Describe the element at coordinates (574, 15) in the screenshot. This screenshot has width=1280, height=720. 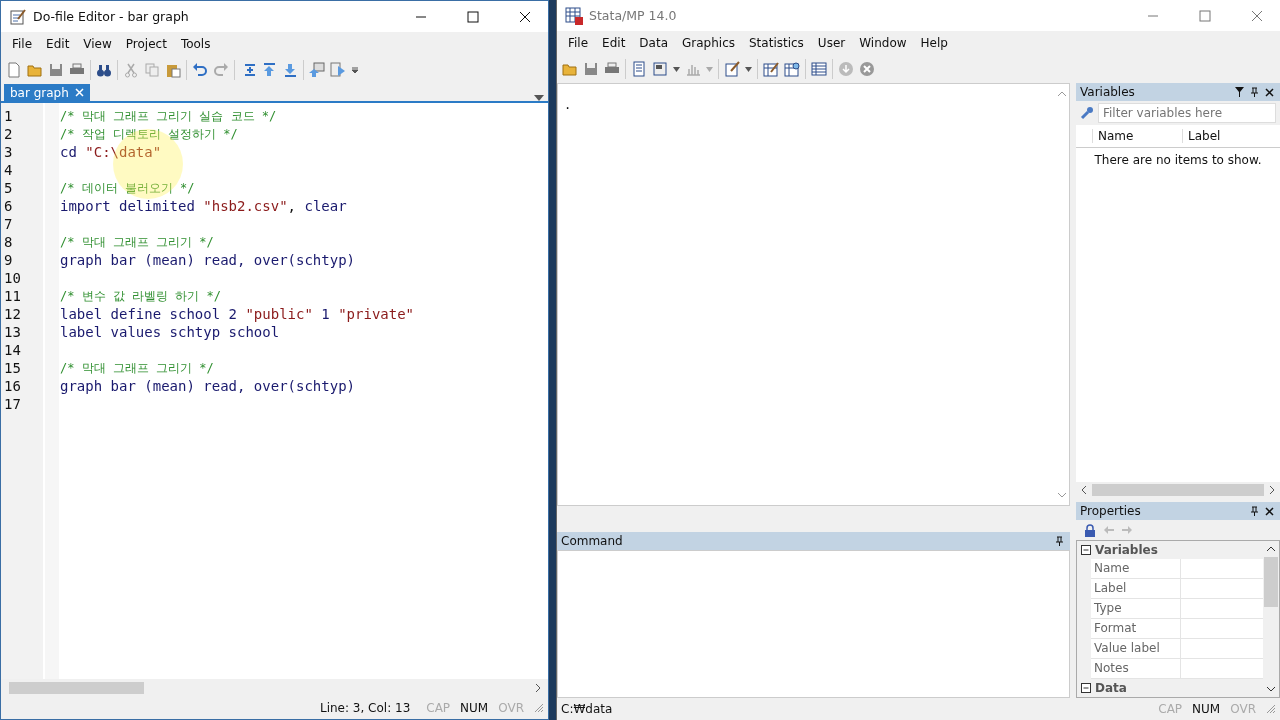
I see `grid-icon` at that location.